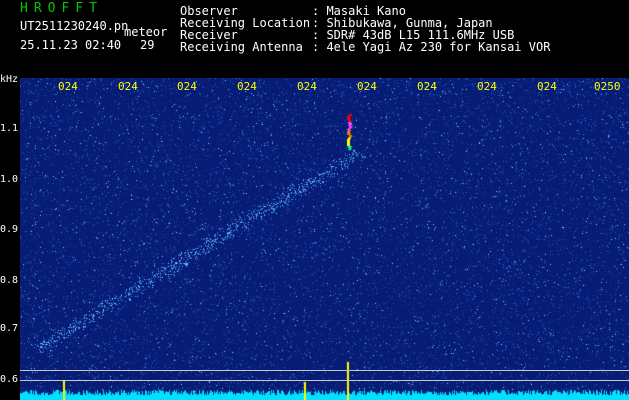 This screenshot has width=629, height=400. What do you see at coordinates (9, 179) in the screenshot?
I see `y-tick-label: 1.0` at bounding box center [9, 179].